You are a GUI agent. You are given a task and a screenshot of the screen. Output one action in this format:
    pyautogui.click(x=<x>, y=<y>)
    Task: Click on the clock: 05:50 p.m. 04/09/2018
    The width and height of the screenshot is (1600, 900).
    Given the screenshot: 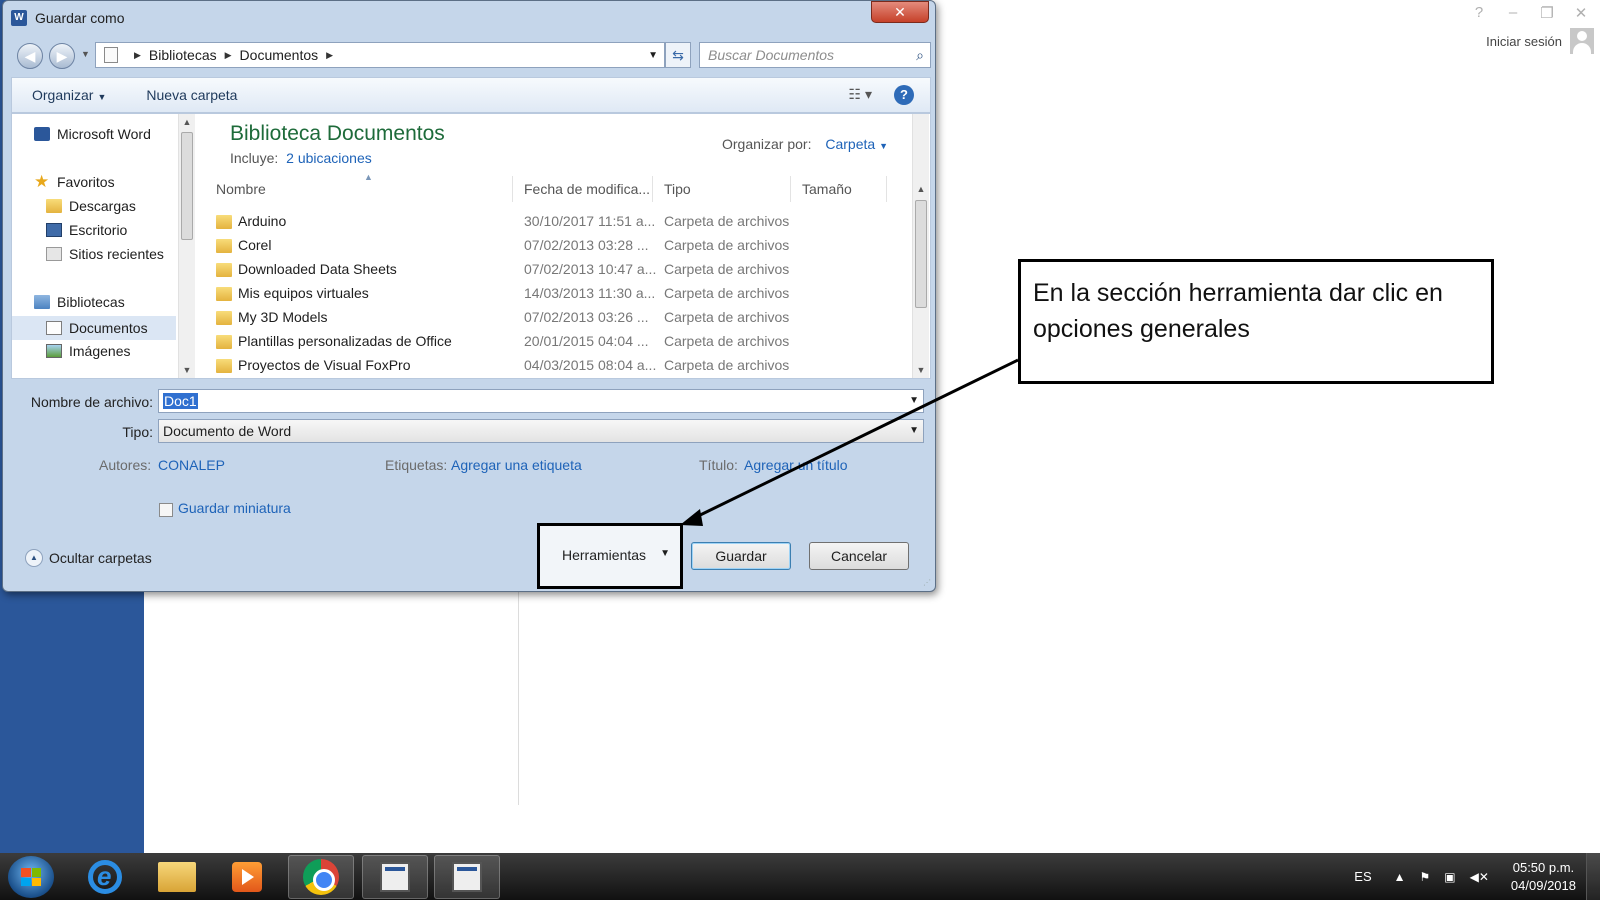 What is the action you would take?
    pyautogui.click(x=1543, y=877)
    